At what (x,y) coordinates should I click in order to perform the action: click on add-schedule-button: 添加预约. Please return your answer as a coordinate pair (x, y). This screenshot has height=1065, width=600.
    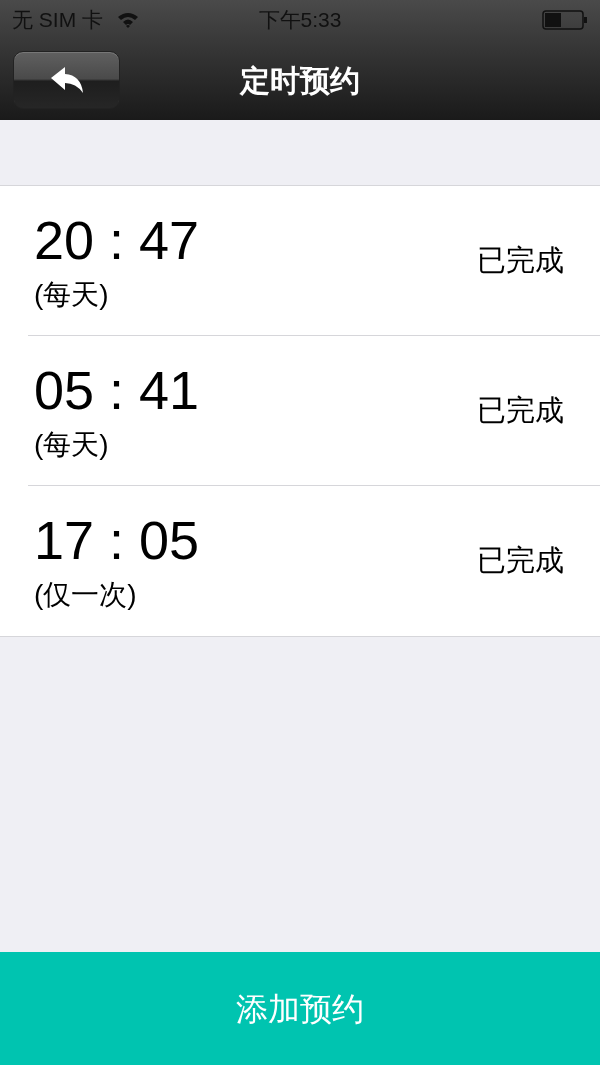
    Looking at the image, I should click on (300, 1008).